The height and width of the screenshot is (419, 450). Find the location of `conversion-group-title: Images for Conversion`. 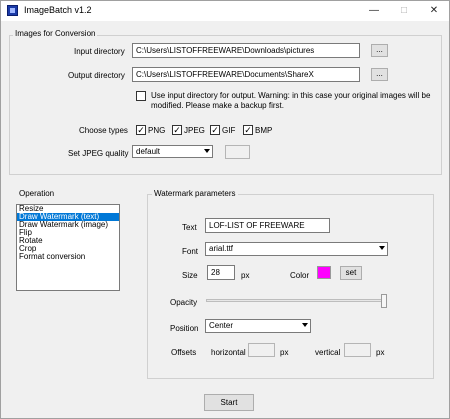

conversion-group-title: Images for Conversion is located at coordinates (55, 33).